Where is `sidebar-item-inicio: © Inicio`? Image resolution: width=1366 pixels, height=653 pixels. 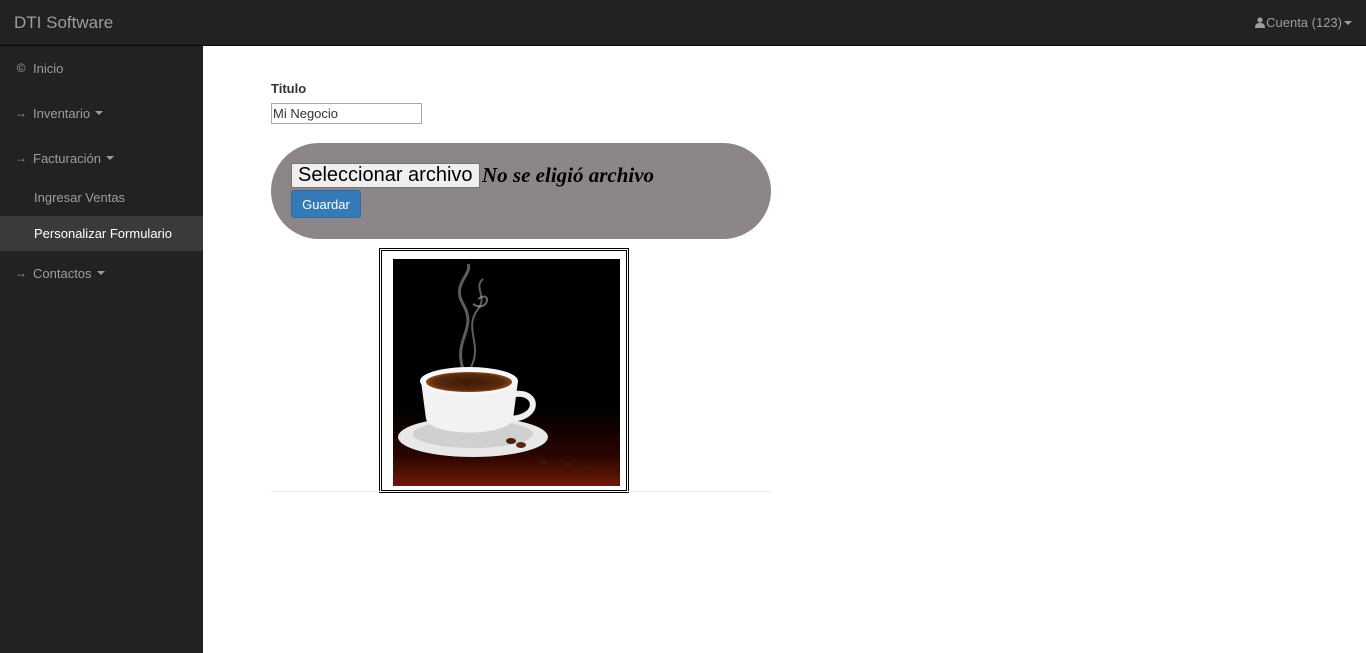 sidebar-item-inicio: © Inicio is located at coordinates (101, 68).